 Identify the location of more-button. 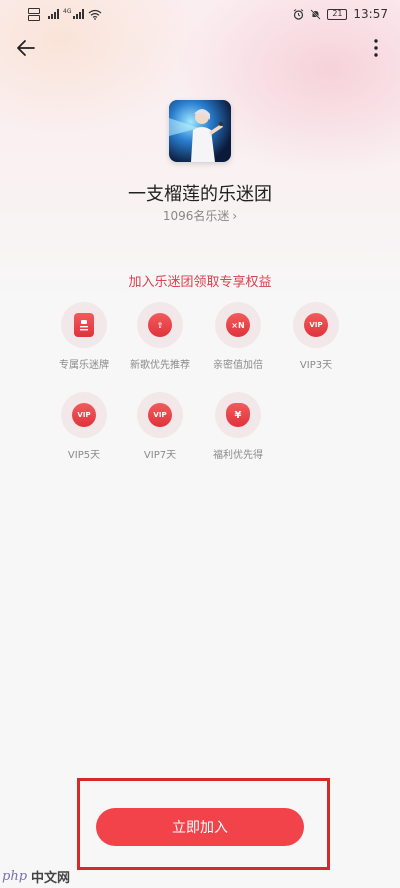
(376, 48).